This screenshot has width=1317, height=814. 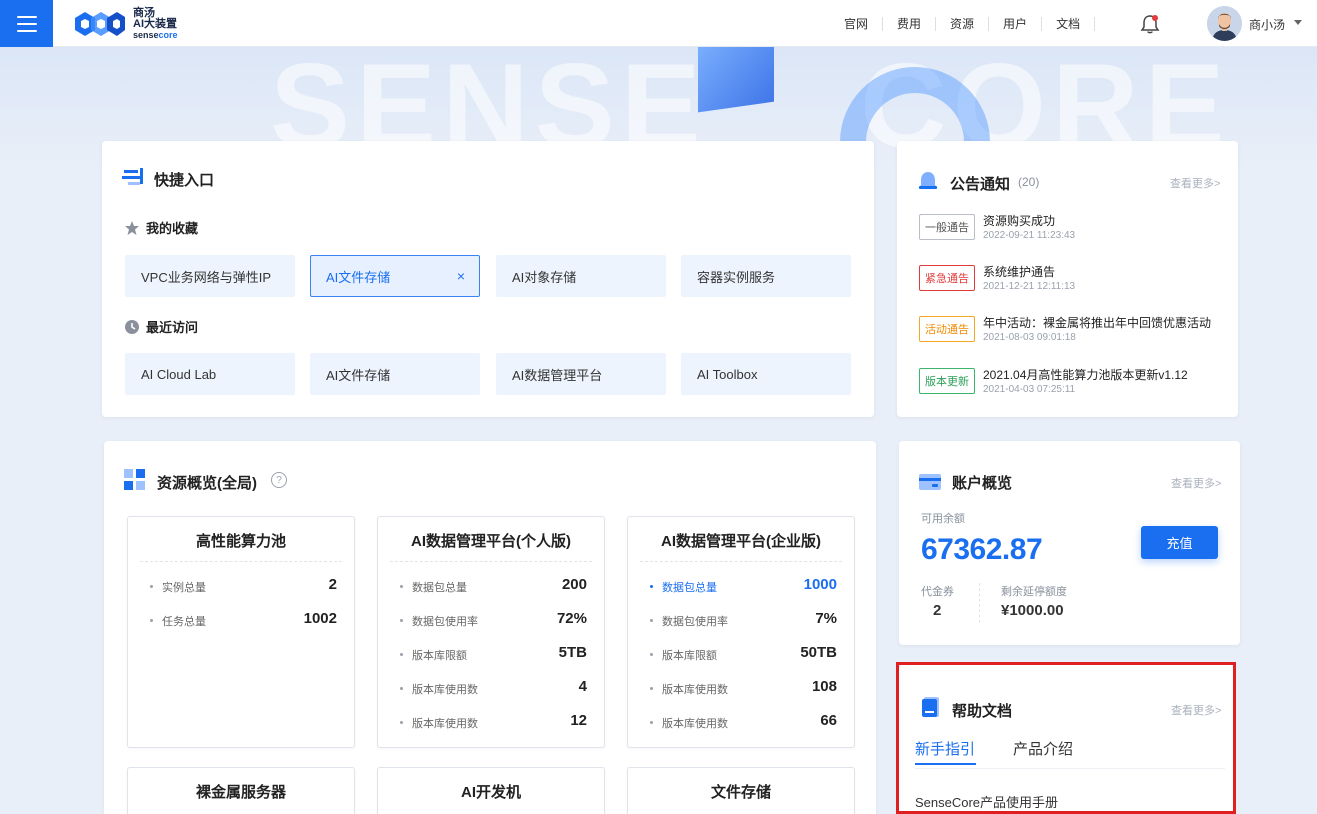 I want to click on resource-row: 版本库使用数 66, so click(x=743, y=722).